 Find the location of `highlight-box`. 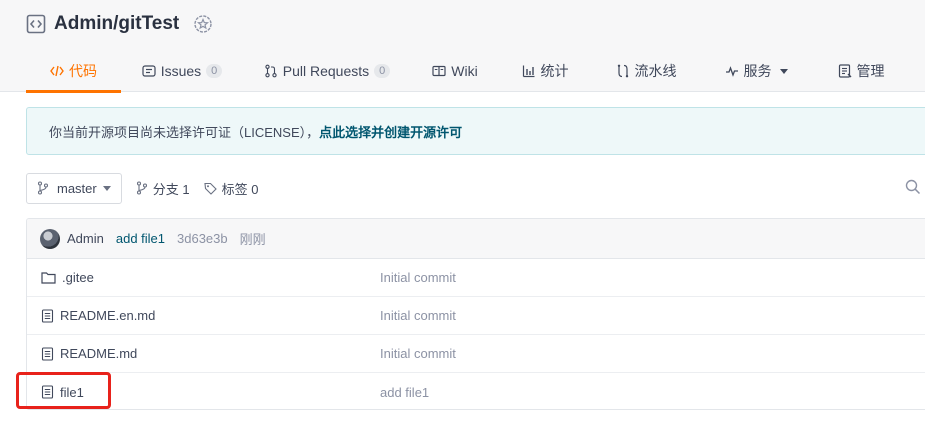

highlight-box is located at coordinates (63, 390).